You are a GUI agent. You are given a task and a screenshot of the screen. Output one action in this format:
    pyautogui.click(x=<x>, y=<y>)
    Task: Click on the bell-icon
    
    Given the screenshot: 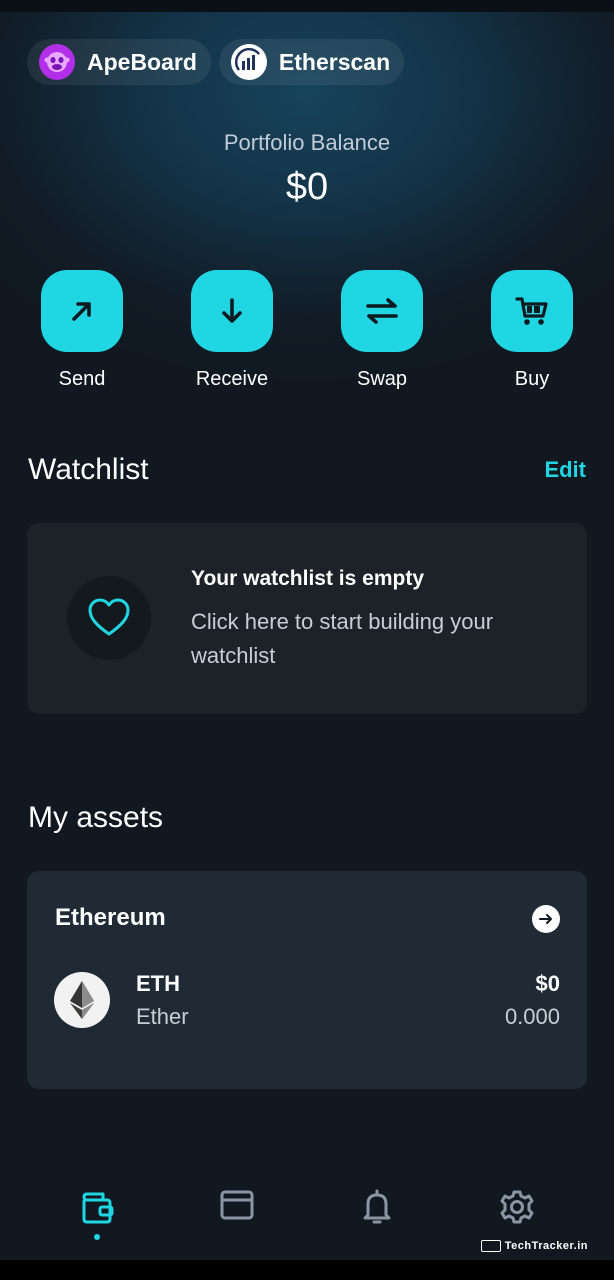 What is the action you would take?
    pyautogui.click(x=377, y=1206)
    